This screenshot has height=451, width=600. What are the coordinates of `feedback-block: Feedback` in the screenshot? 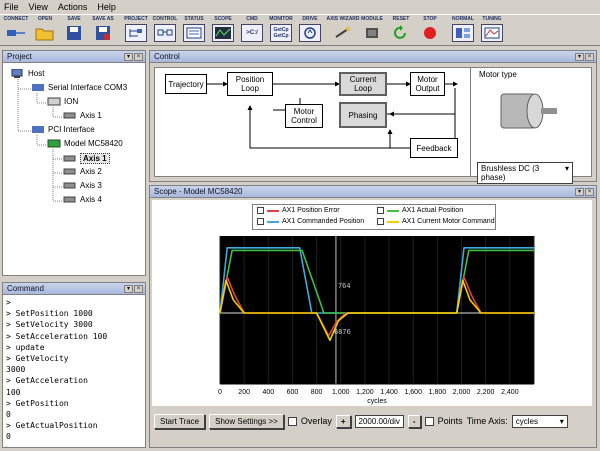 It's located at (434, 148).